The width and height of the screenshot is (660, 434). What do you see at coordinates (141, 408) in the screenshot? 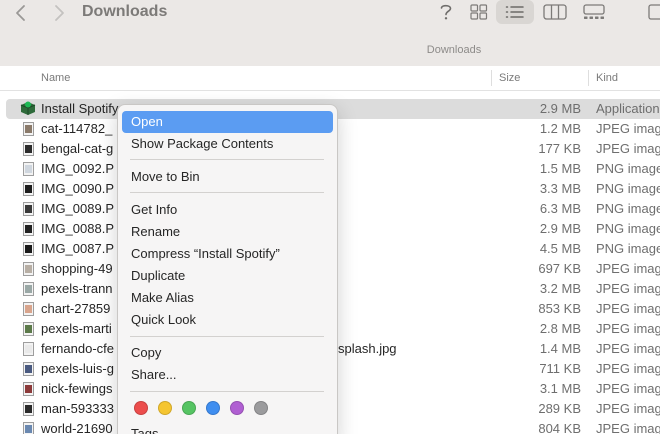
I see `red-tag` at bounding box center [141, 408].